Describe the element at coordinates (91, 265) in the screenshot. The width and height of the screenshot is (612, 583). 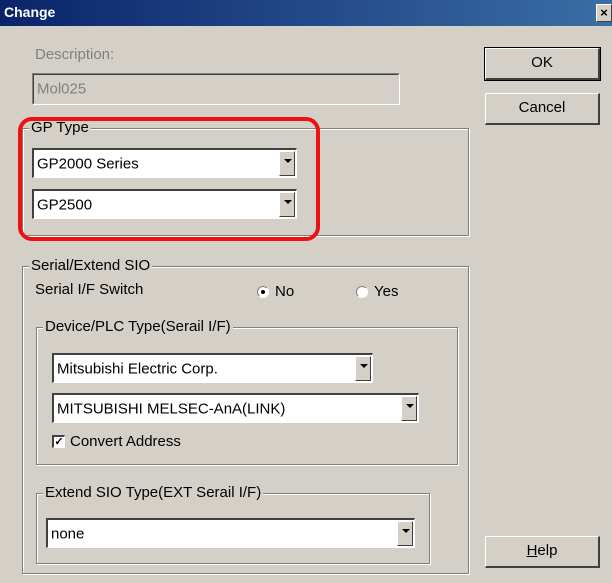
I see `serial-extend-legend: Serial/Extend SIO` at that location.